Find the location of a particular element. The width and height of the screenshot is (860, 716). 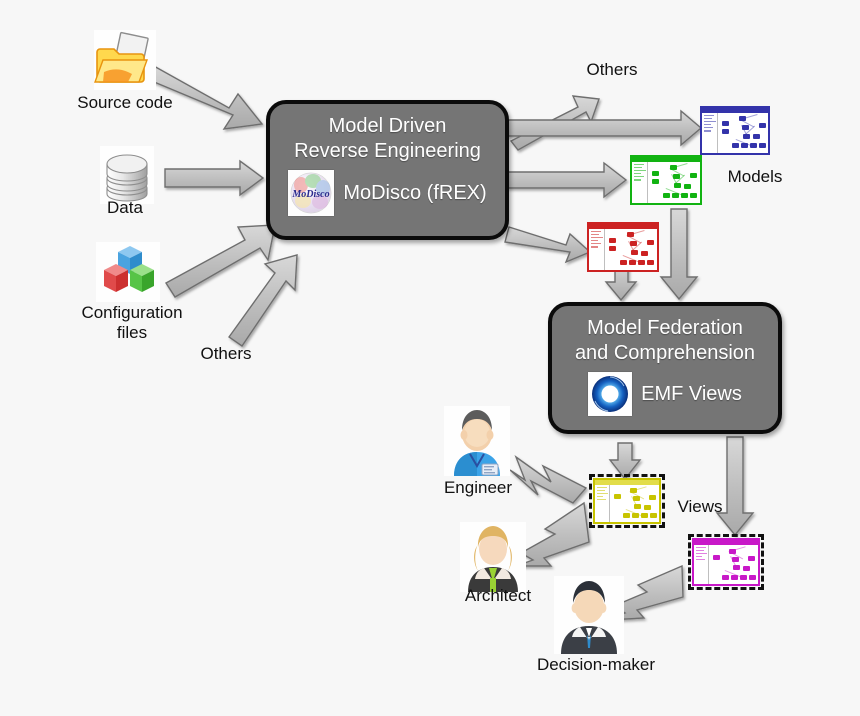

model-red is located at coordinates (623, 247).